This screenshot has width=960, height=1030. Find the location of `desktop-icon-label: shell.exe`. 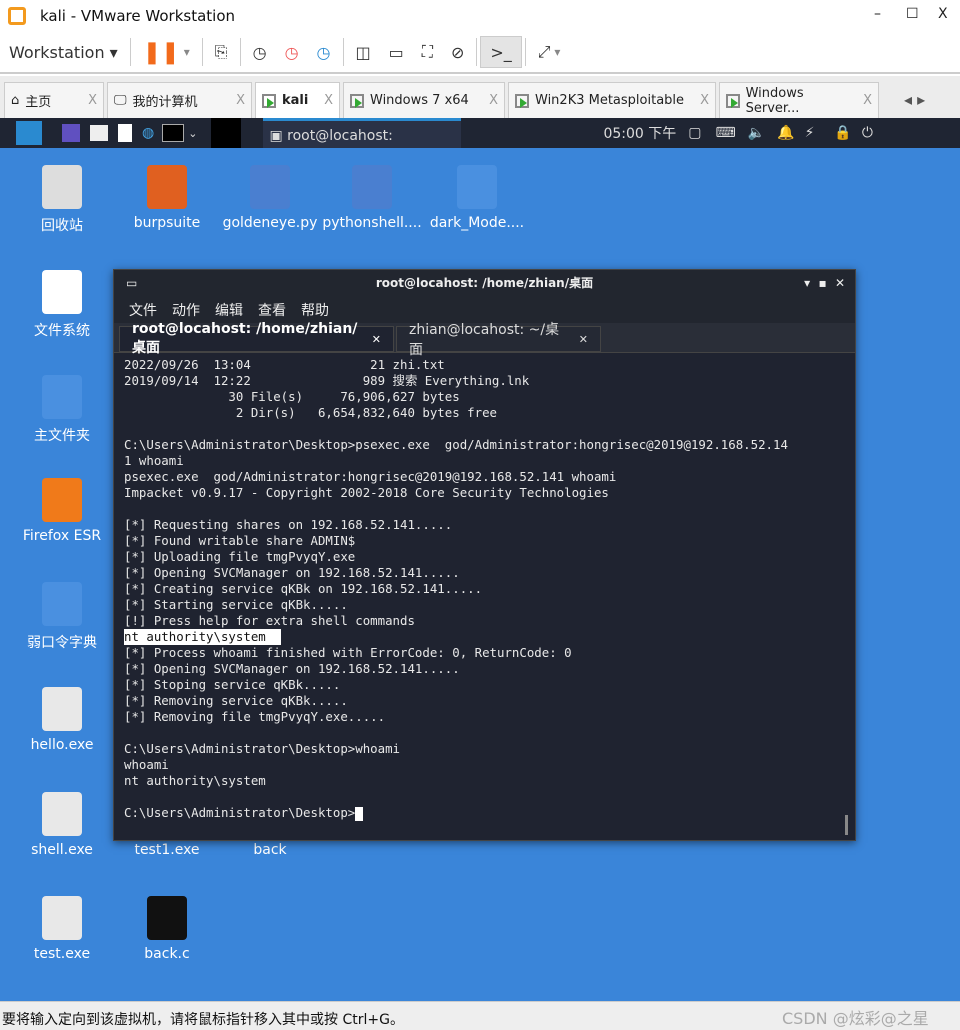

desktop-icon-label: shell.exe is located at coordinates (62, 850).